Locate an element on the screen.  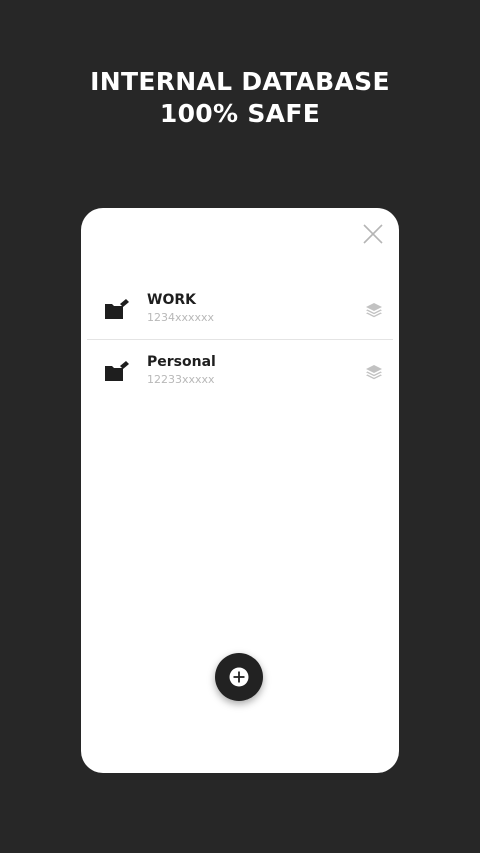
list-item-personal: Personal 12233xxxxx is located at coordinates (240, 379).